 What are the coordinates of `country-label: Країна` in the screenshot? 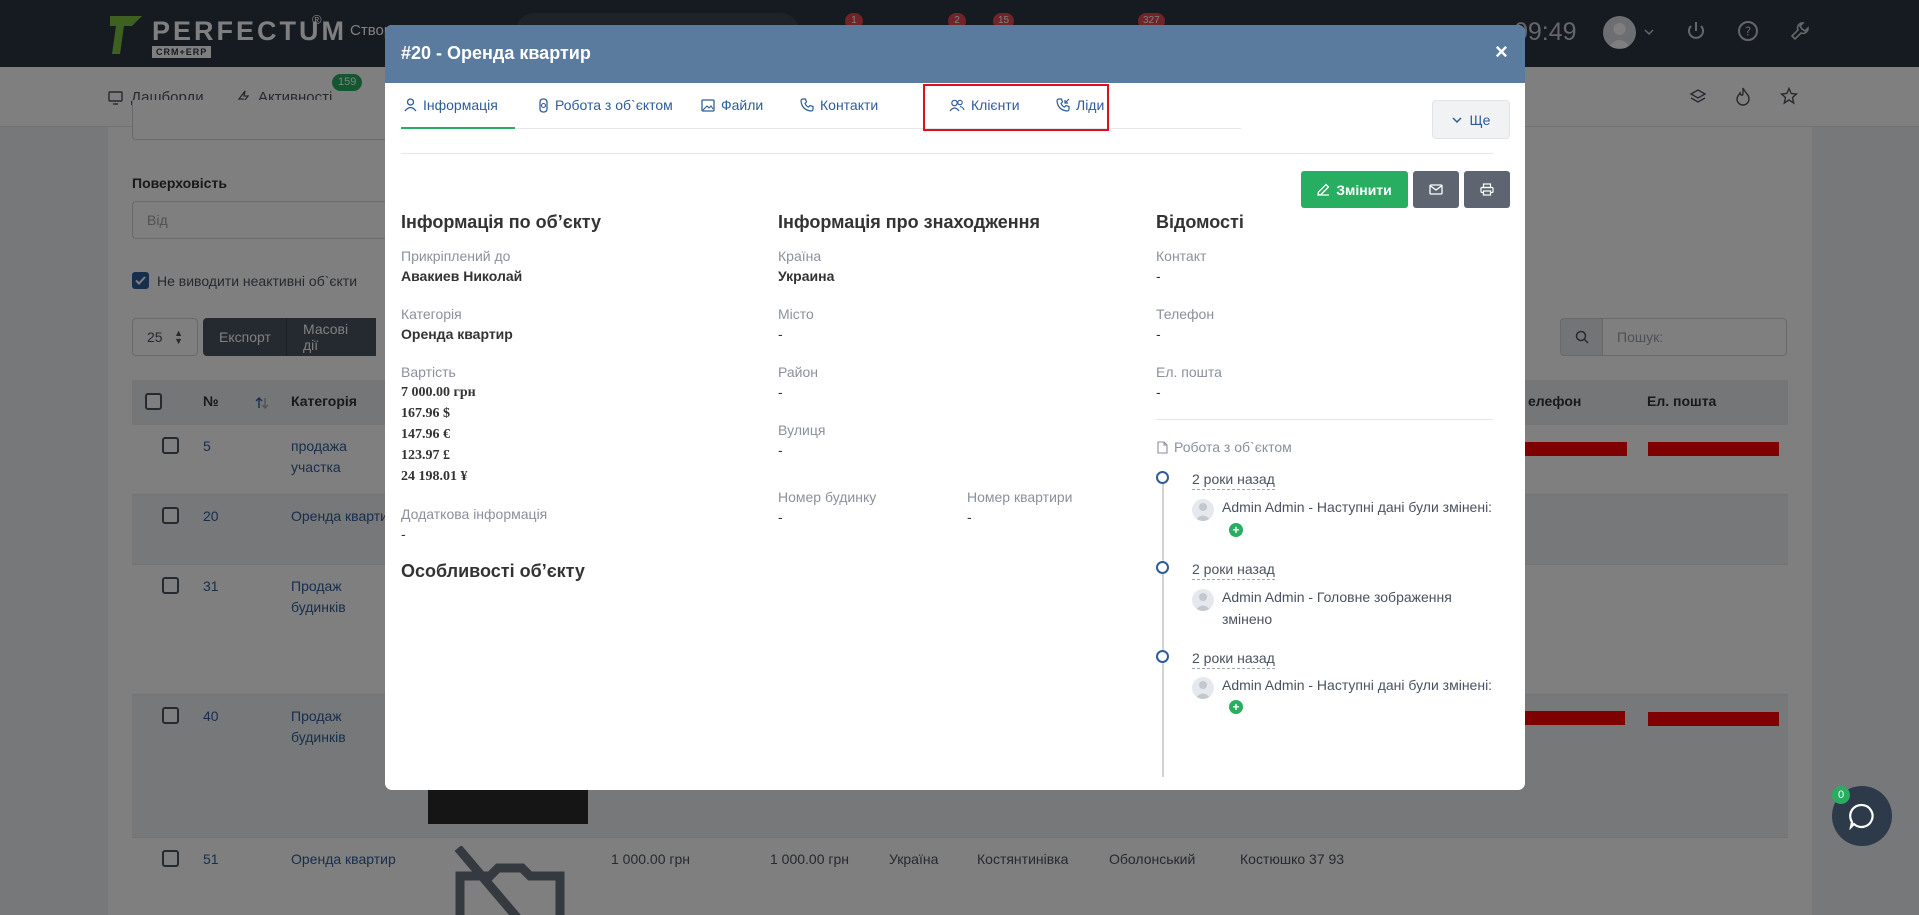 It's located at (800, 256).